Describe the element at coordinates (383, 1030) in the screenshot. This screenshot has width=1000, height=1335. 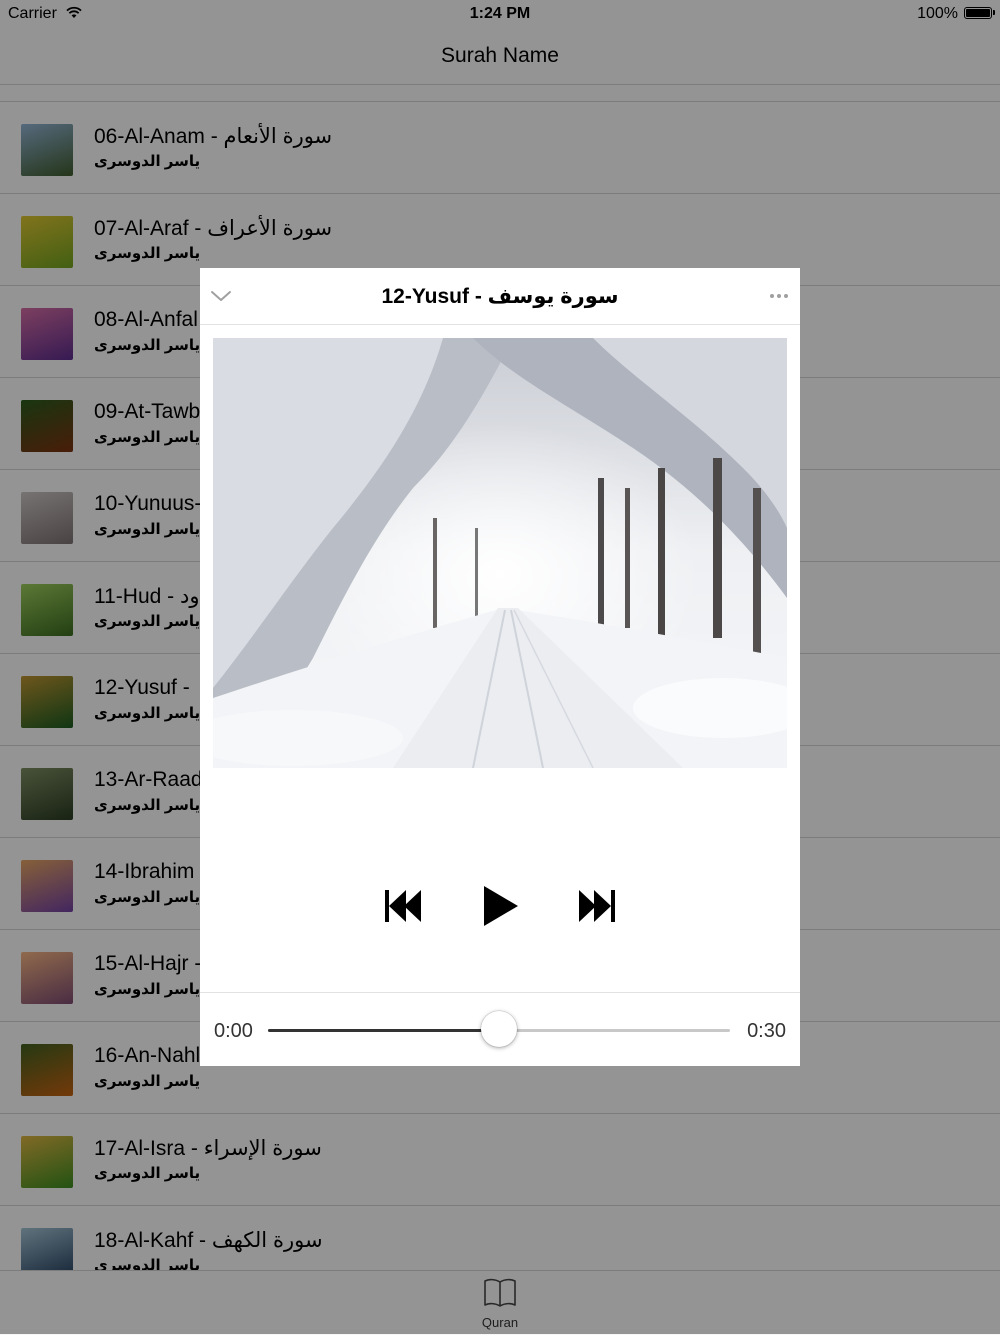
I see `progress-fill` at that location.